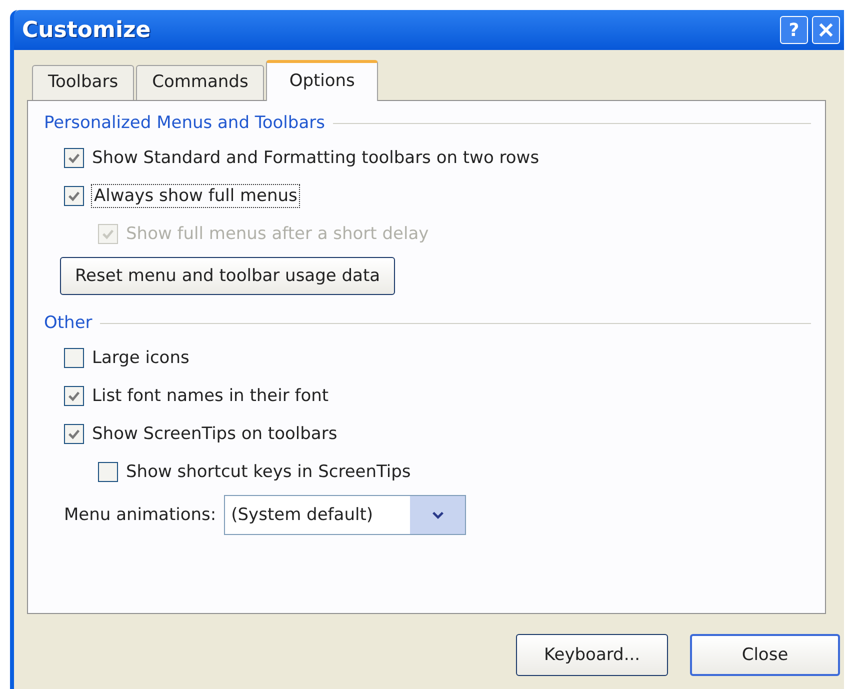 The height and width of the screenshot is (689, 846). Describe the element at coordinates (277, 234) in the screenshot. I see `checkbox-label: Show full menus after a short delay` at that location.